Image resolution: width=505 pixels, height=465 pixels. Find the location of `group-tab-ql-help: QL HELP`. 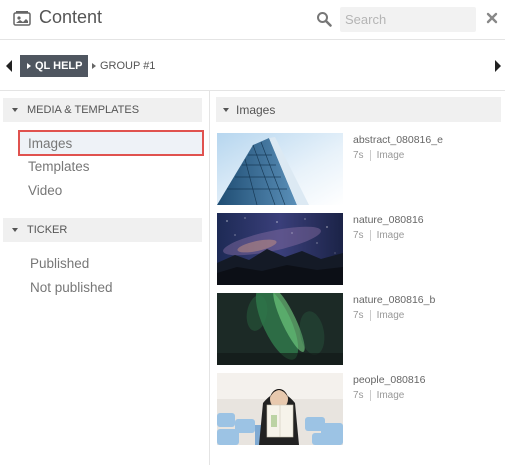

group-tab-ql-help: QL HELP is located at coordinates (54, 66).